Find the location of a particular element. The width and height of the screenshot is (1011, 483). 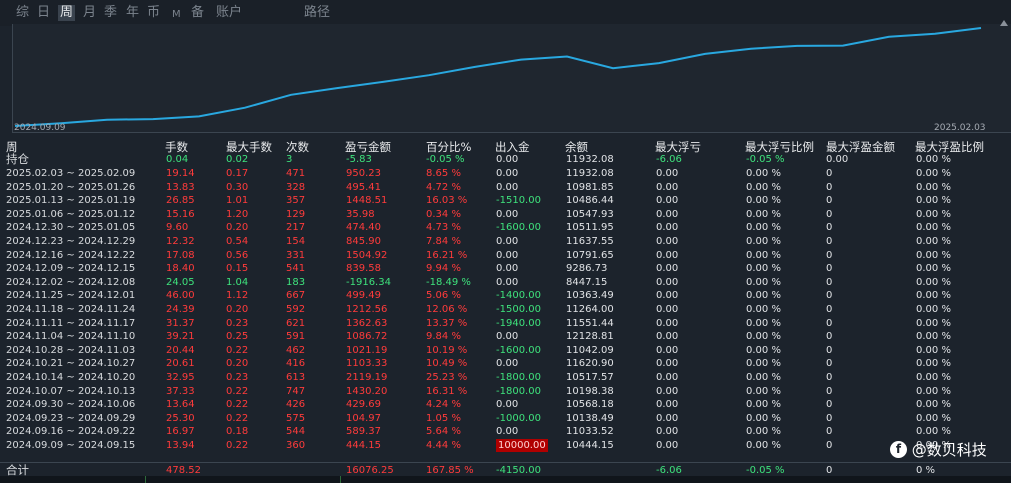

row-balance: 10981.85 is located at coordinates (590, 187).